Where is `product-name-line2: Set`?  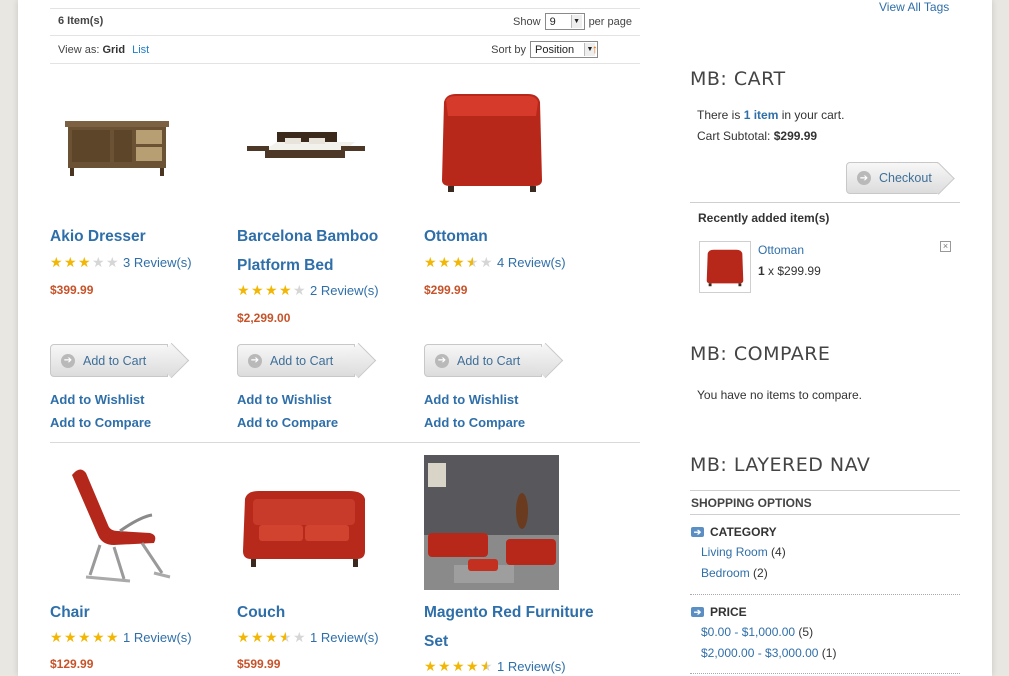
product-name-line2: Set is located at coordinates (436, 641).